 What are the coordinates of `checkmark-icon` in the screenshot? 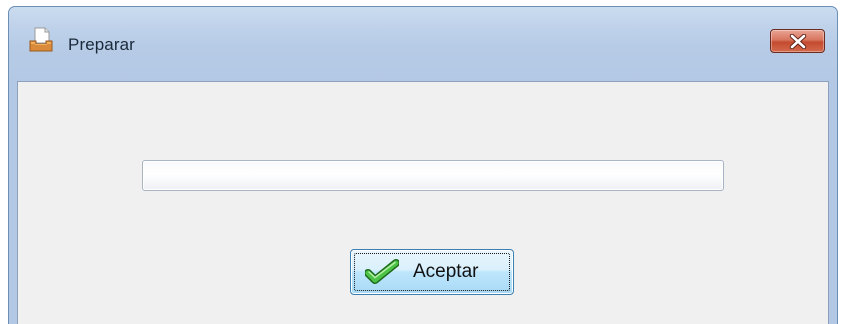 It's located at (382, 272).